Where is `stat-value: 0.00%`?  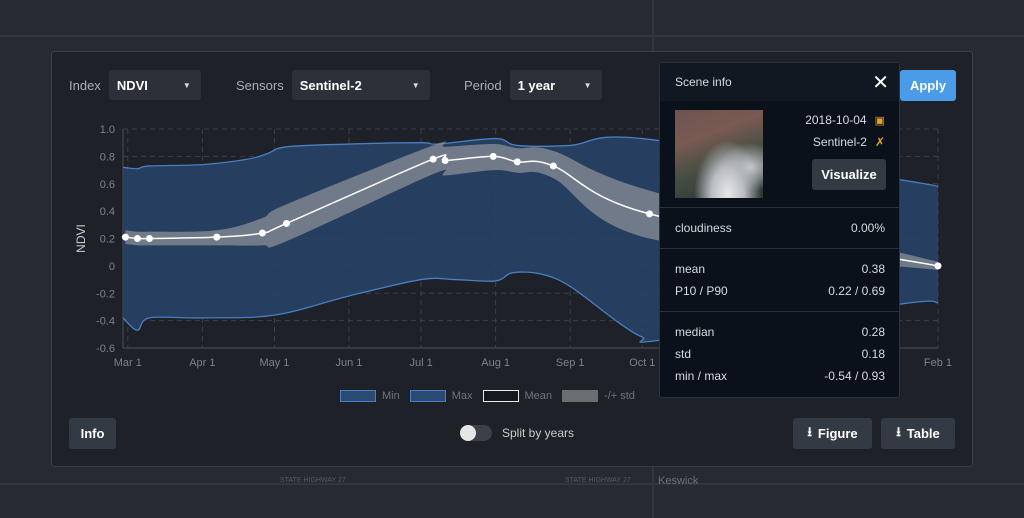
stat-value: 0.00% is located at coordinates (867, 228).